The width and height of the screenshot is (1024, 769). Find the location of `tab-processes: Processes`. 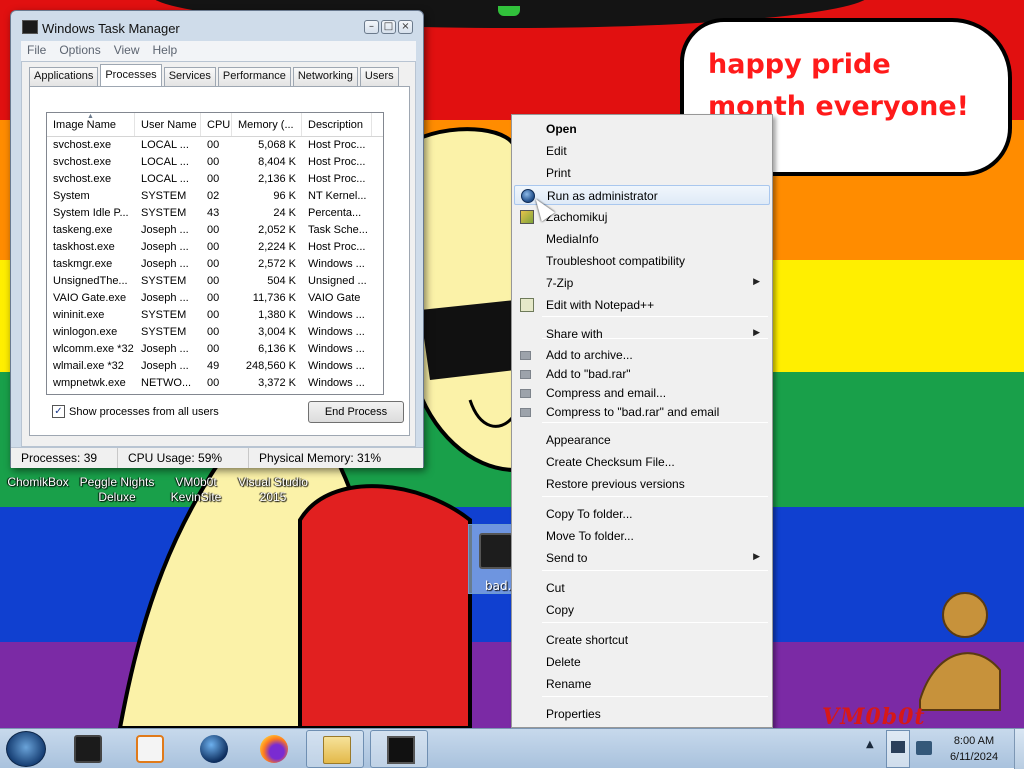

tab-processes: Processes is located at coordinates (131, 75).